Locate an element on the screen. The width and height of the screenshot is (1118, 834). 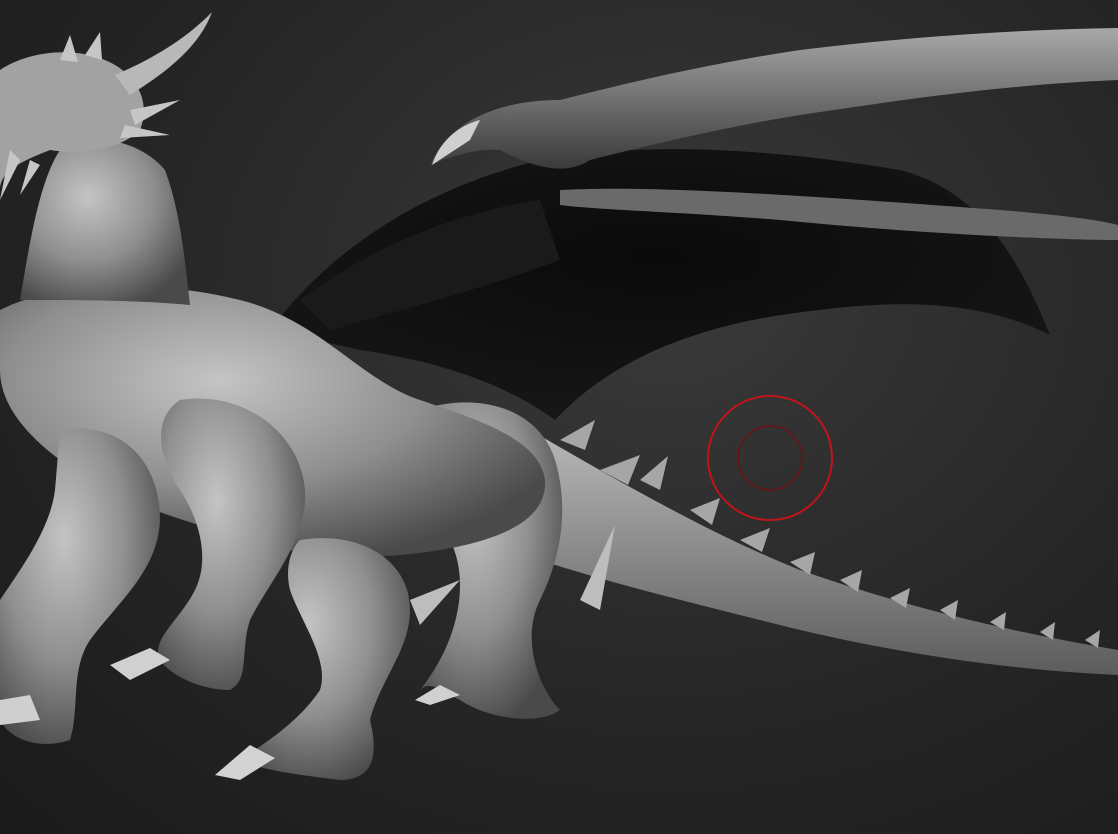
rear-leg-spur is located at coordinates (435, 602).